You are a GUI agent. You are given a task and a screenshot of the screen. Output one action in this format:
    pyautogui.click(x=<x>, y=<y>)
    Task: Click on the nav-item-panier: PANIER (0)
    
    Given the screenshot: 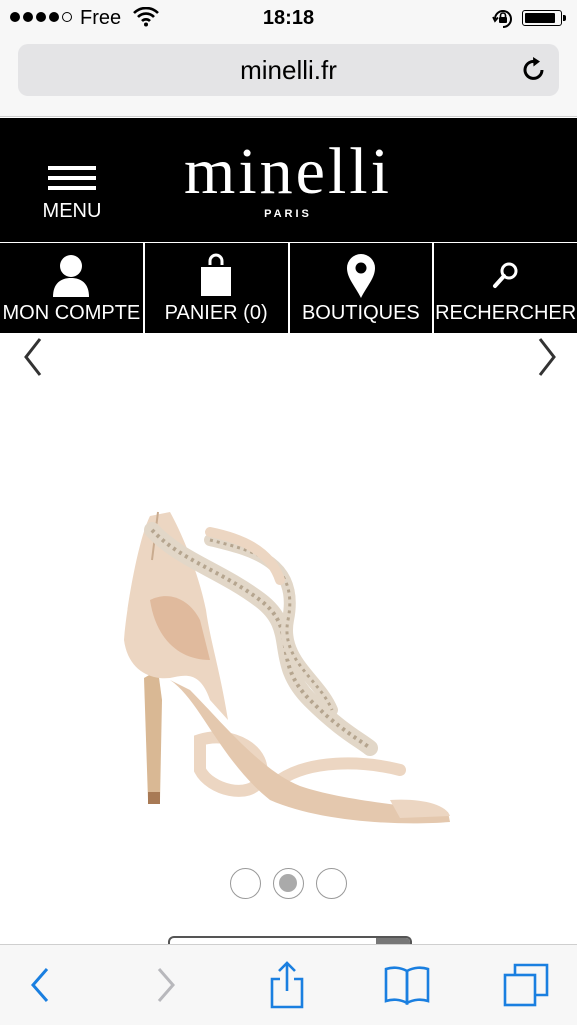 What is the action you would take?
    pyautogui.click(x=216, y=288)
    